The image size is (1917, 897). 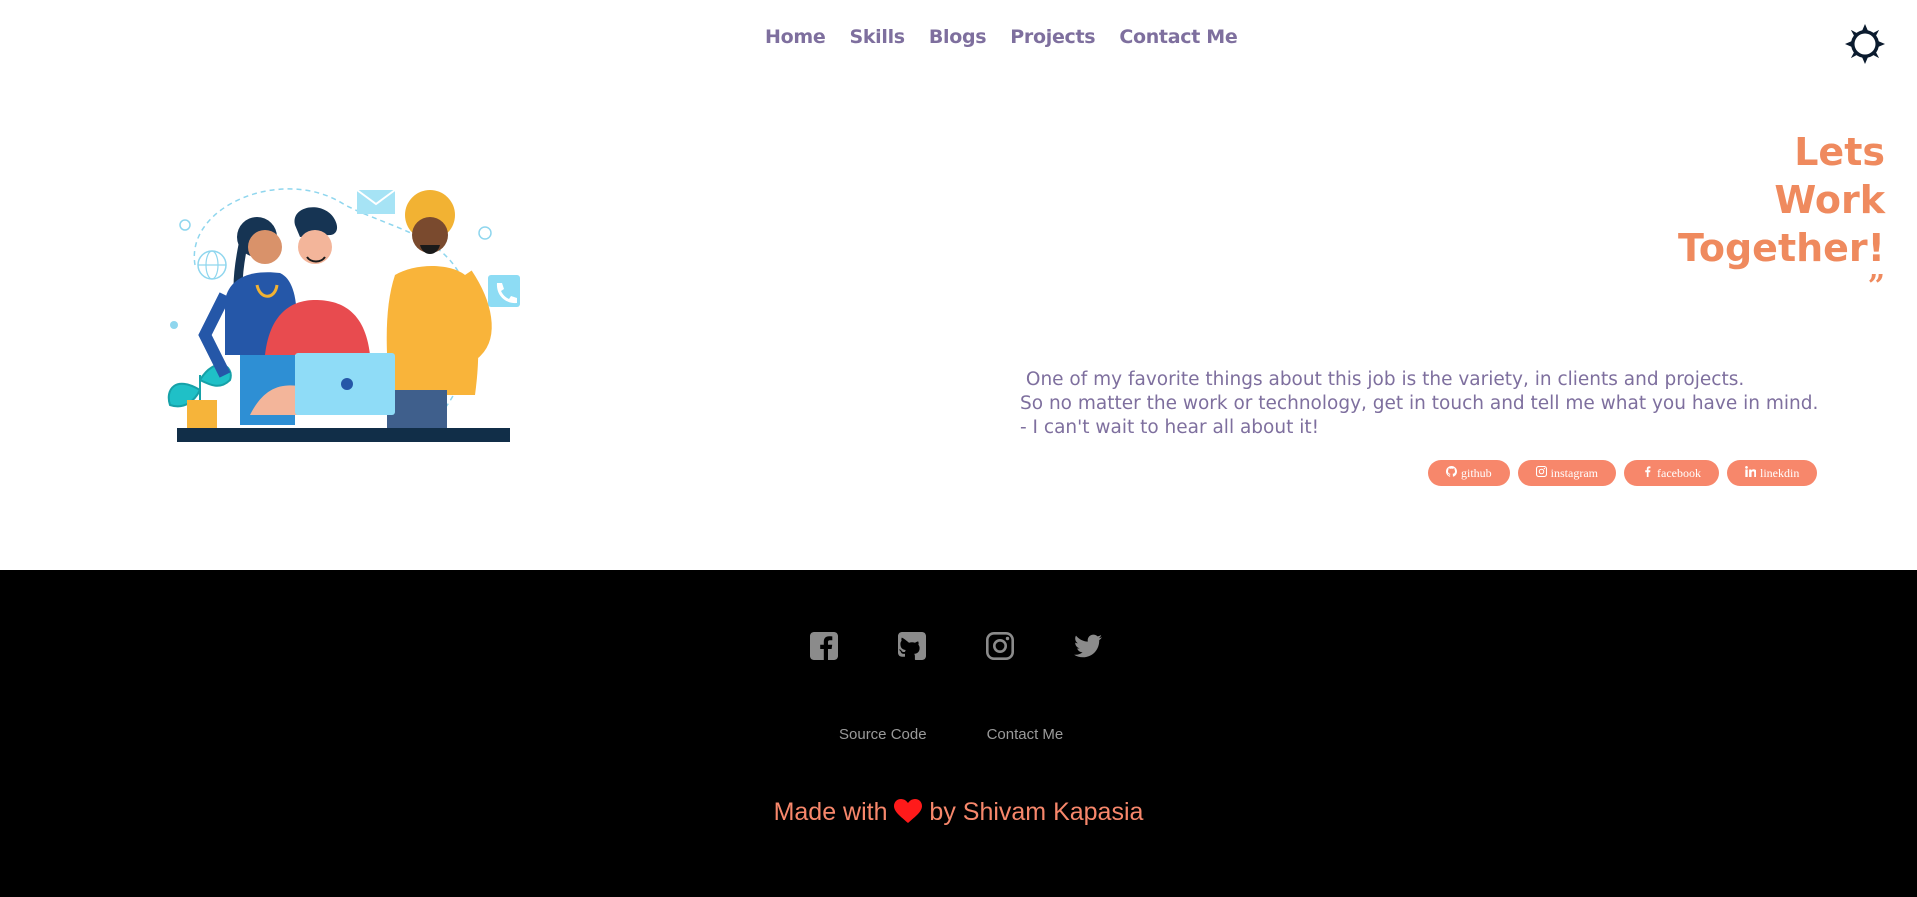 What do you see at coordinates (951, 734) in the screenshot?
I see `footer-links: Source Code Contact Me` at bounding box center [951, 734].